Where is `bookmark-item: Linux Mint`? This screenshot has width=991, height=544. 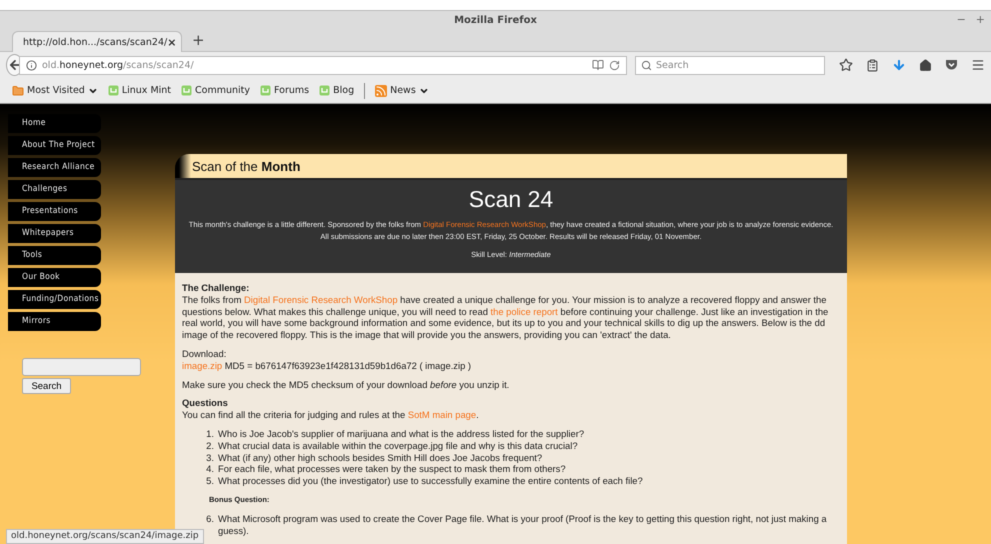 bookmark-item: Linux Mint is located at coordinates (140, 90).